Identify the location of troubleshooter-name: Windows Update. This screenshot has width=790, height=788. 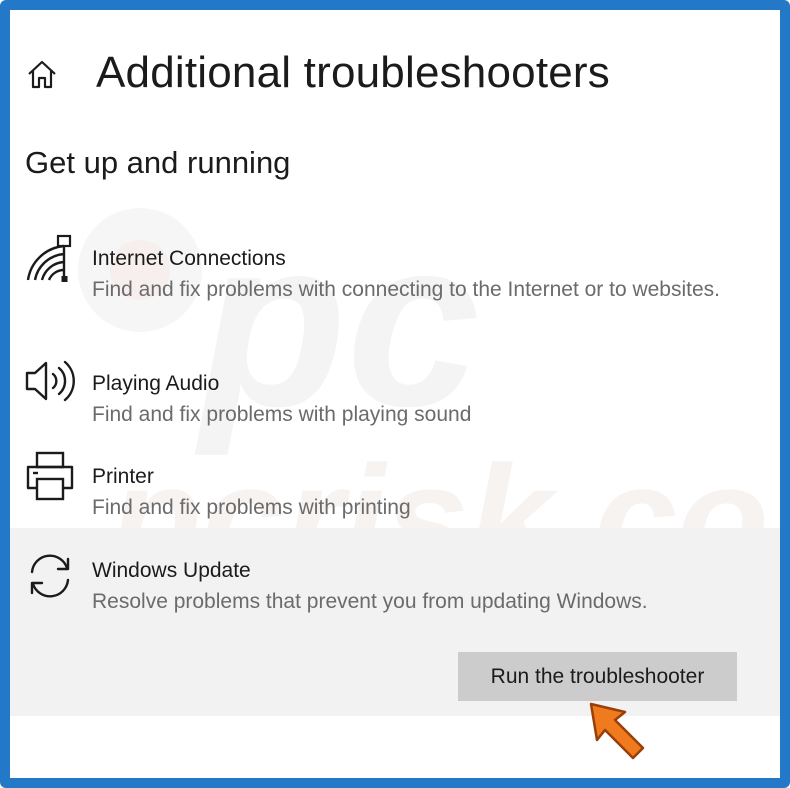
(171, 570).